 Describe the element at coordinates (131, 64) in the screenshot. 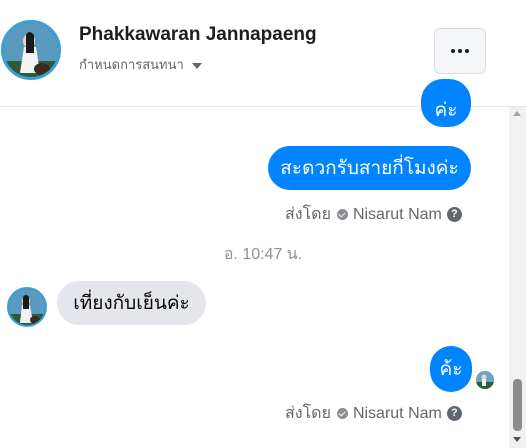

I see `conversation-settings-label: กำหนดการสนทนา` at that location.